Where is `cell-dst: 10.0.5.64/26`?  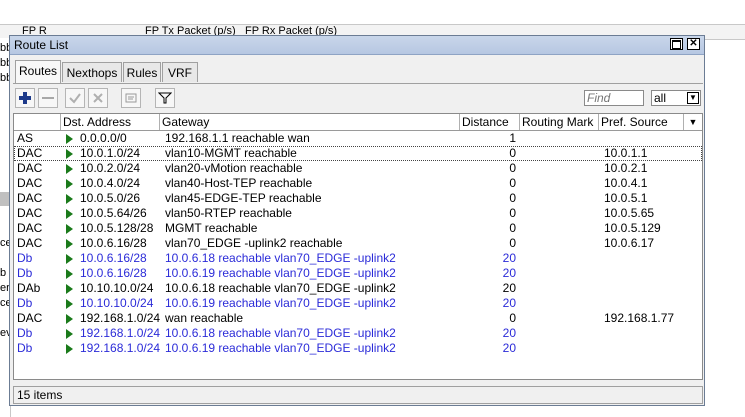
cell-dst: 10.0.5.64/26 is located at coordinates (113, 213).